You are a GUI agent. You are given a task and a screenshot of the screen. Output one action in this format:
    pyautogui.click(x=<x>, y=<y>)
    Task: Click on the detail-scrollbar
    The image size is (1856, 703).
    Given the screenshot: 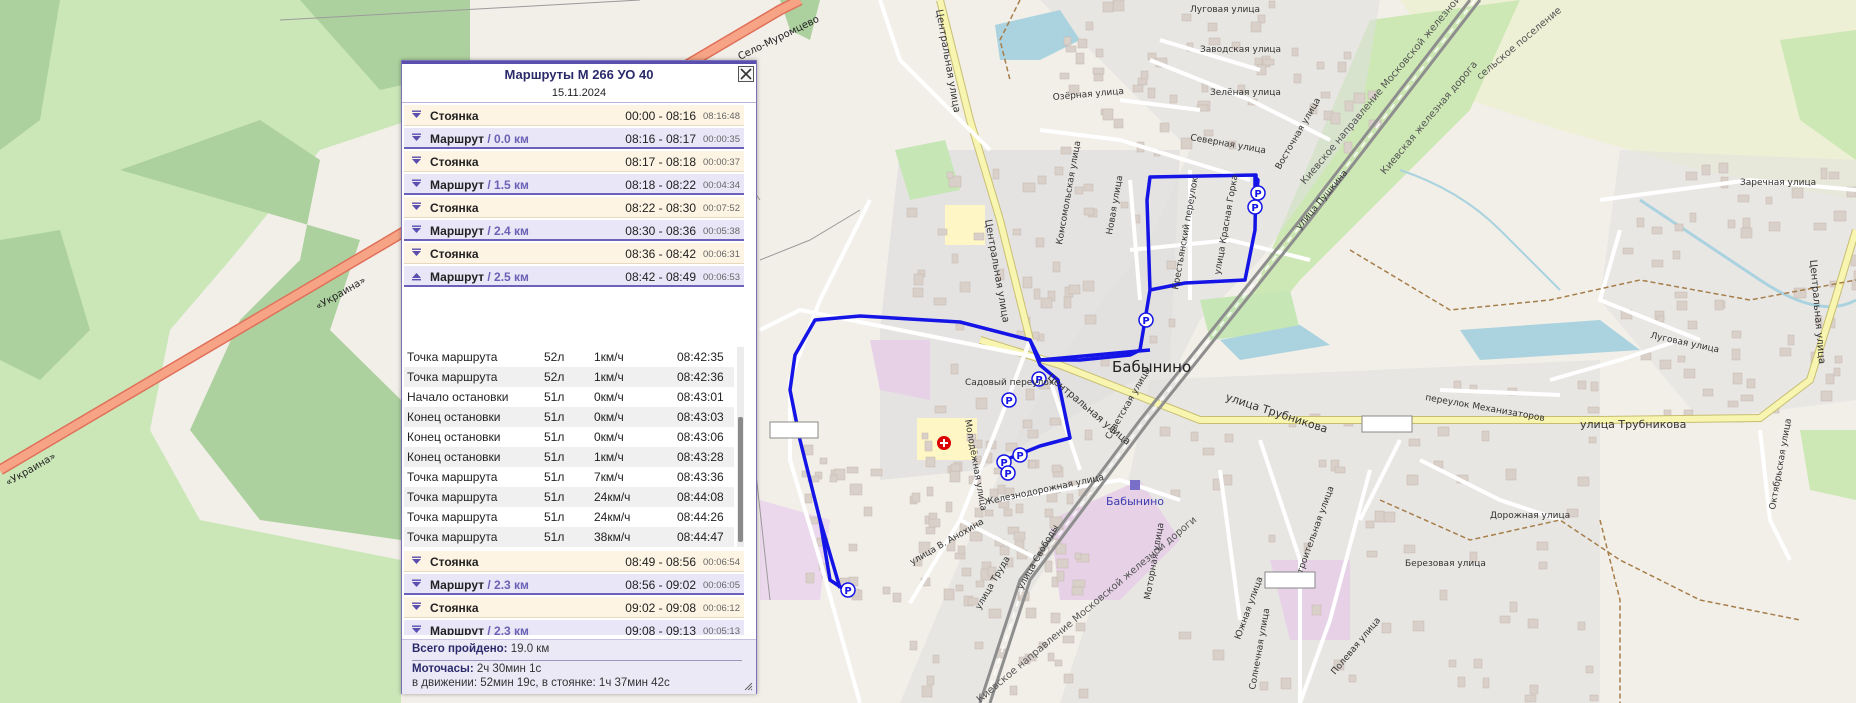 What is the action you would take?
    pyautogui.click(x=740, y=447)
    